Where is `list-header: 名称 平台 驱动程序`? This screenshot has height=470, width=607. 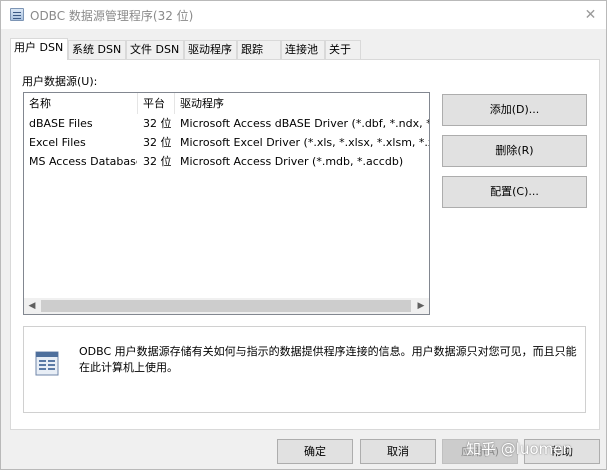
list-header: 名称 平台 驱动程序 is located at coordinates (226, 103).